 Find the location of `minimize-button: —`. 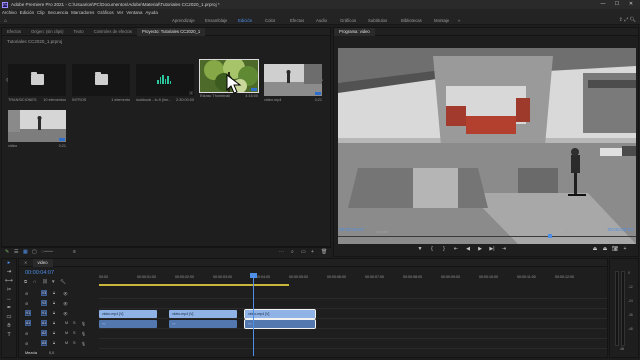

minimize-button: — is located at coordinates (603, 4).